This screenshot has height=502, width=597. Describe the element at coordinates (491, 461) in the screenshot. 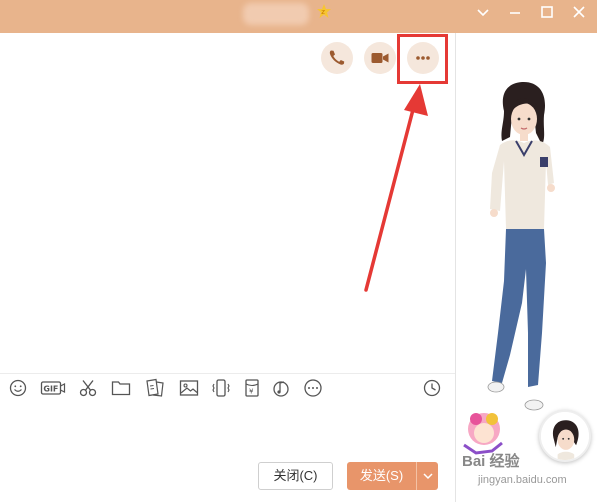

I see `watermark-logo: Bai 经验` at that location.